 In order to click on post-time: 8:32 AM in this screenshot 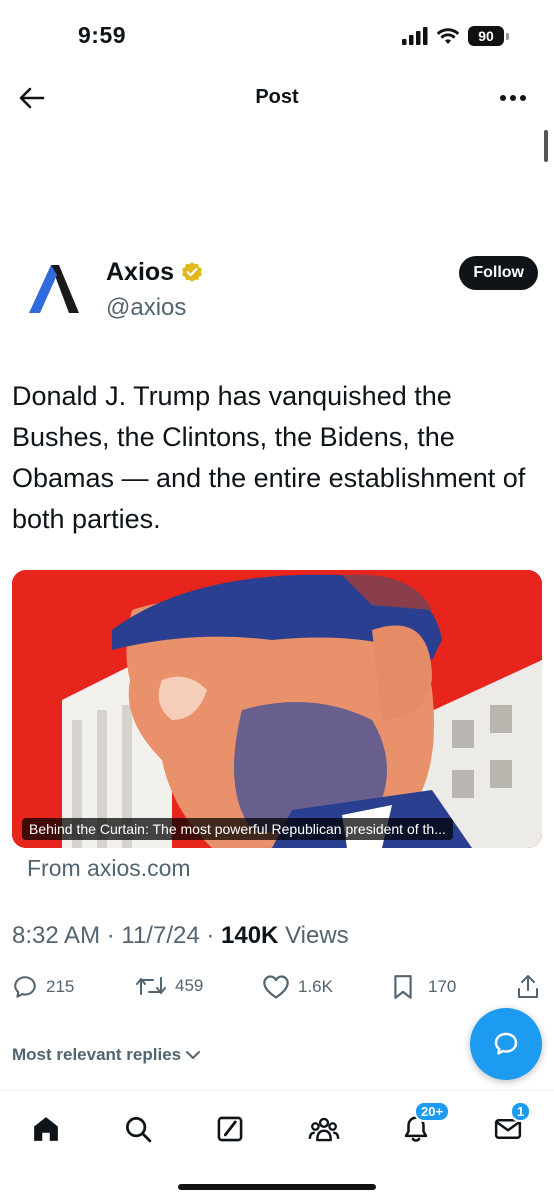, I will do `click(56, 935)`.